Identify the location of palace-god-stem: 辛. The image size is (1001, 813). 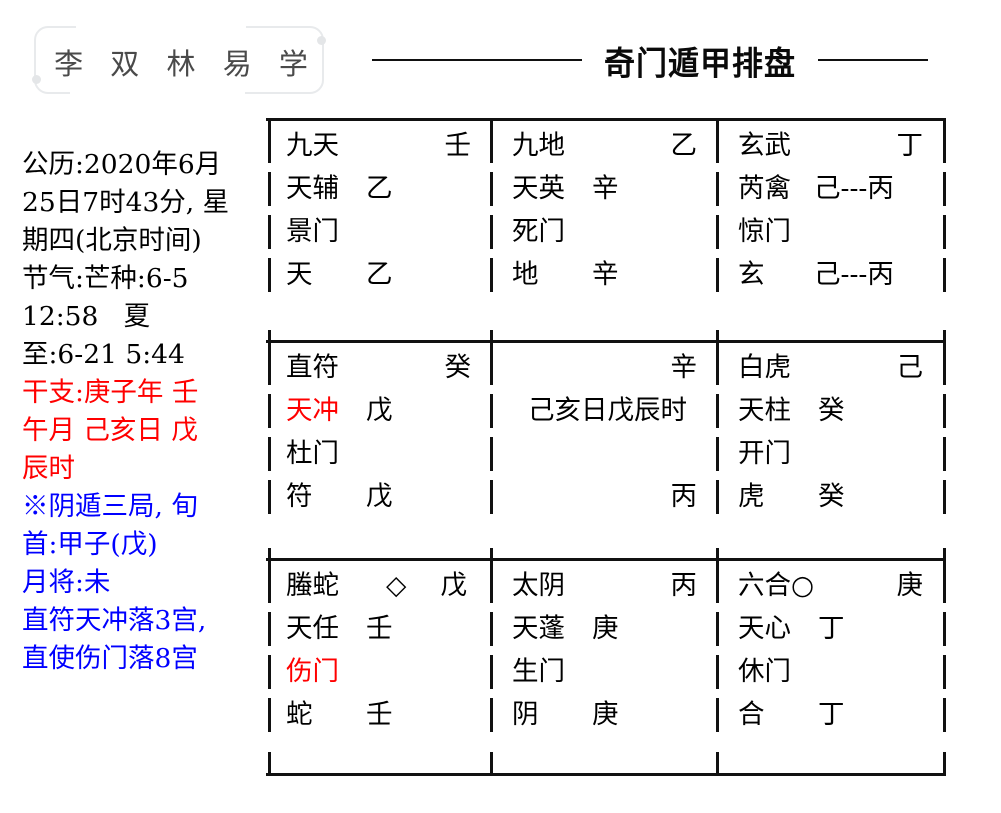
(684, 367).